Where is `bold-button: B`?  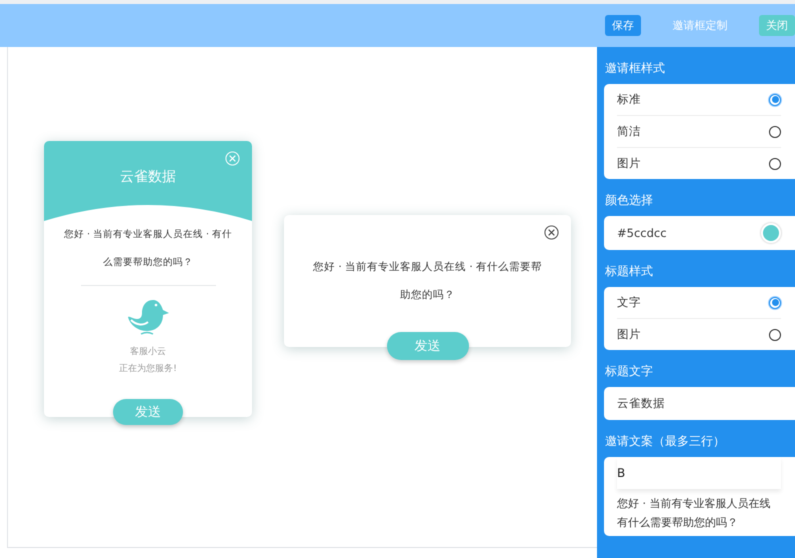 bold-button: B is located at coordinates (621, 473).